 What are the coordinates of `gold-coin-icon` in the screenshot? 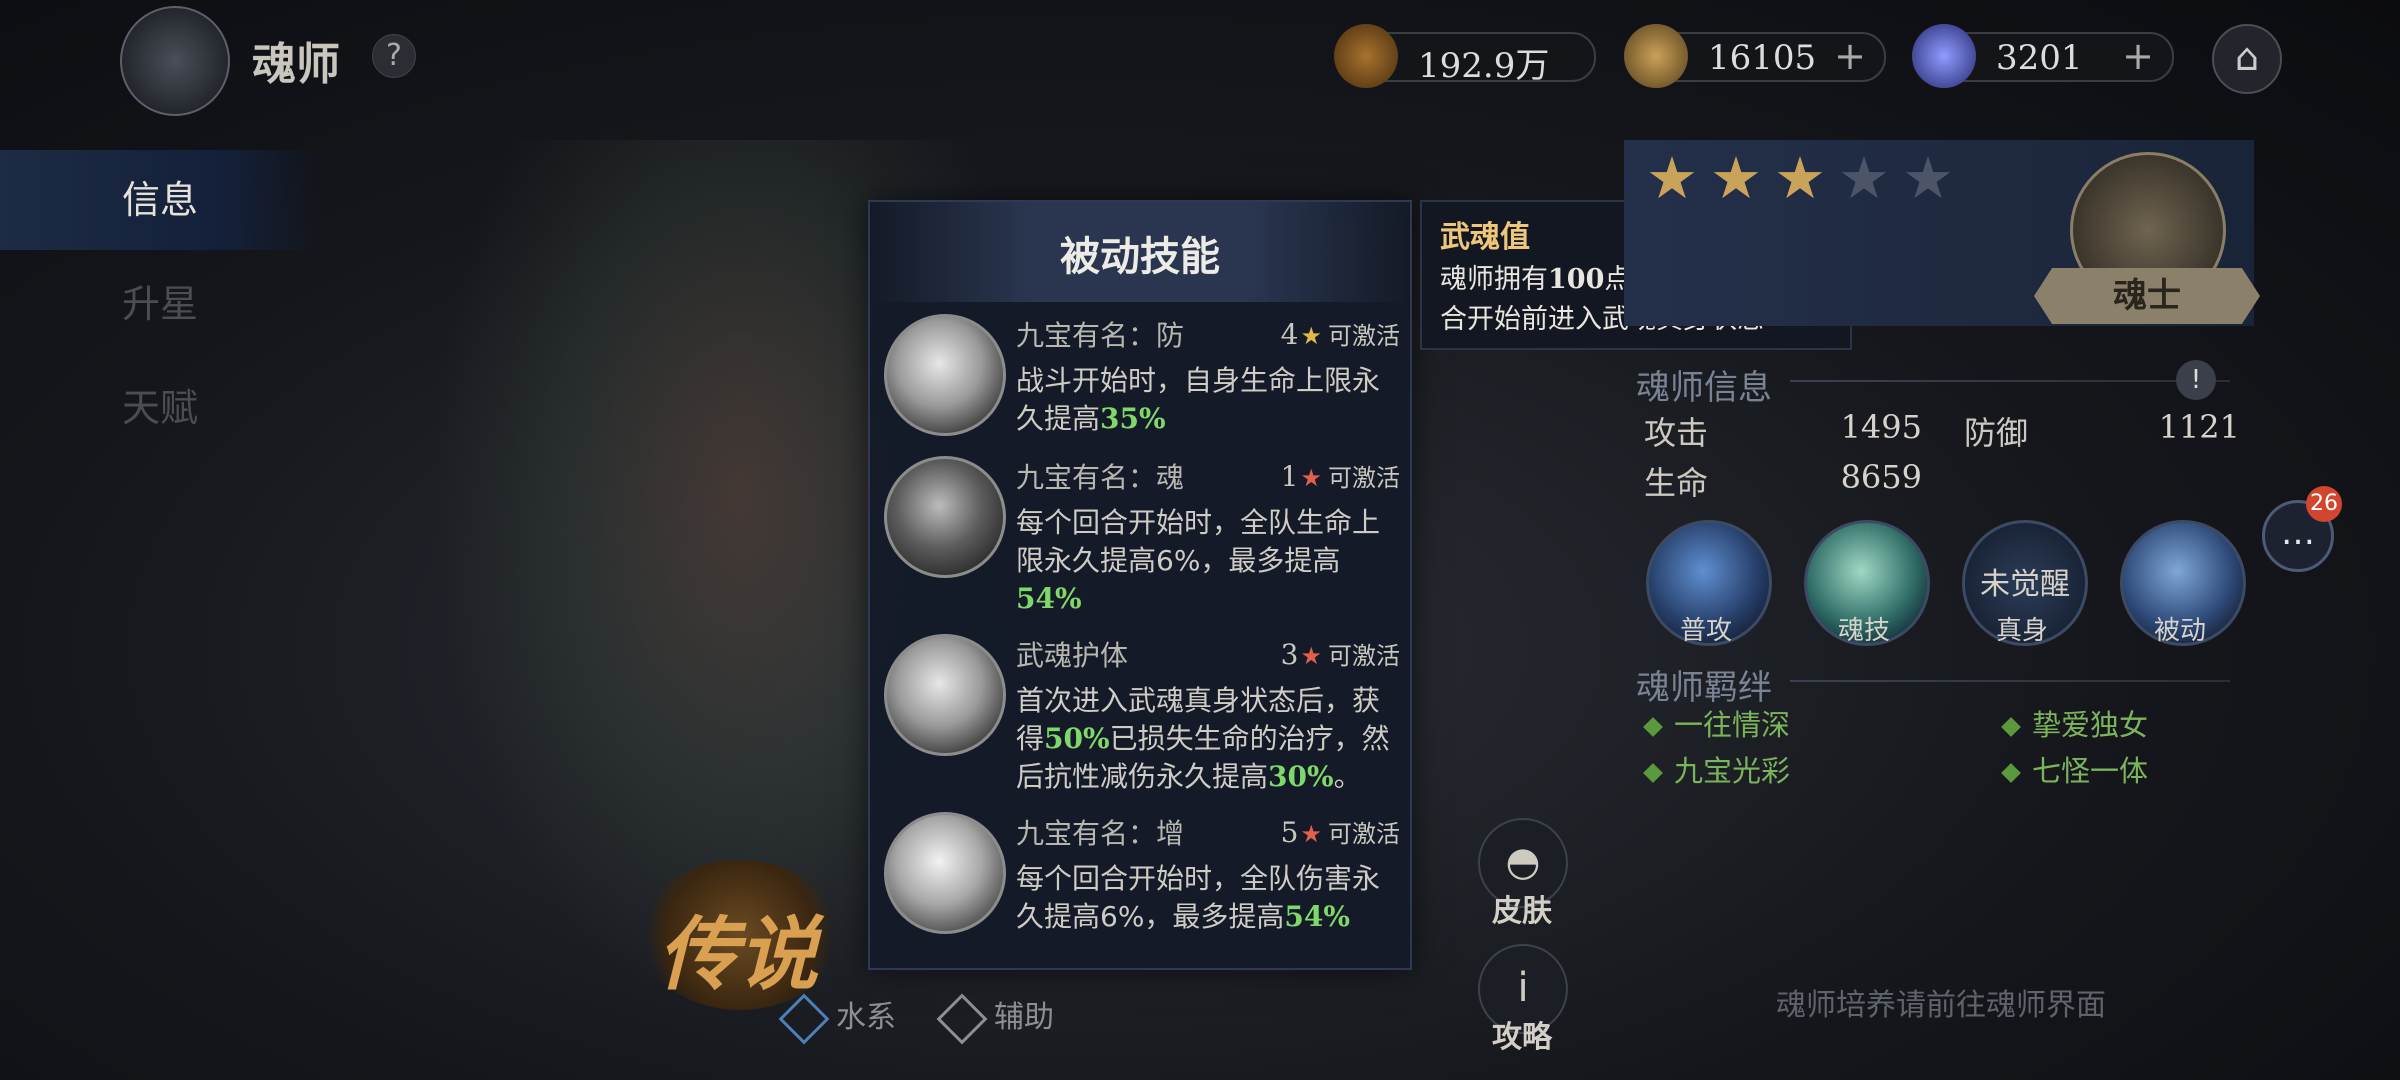 It's located at (1656, 56).